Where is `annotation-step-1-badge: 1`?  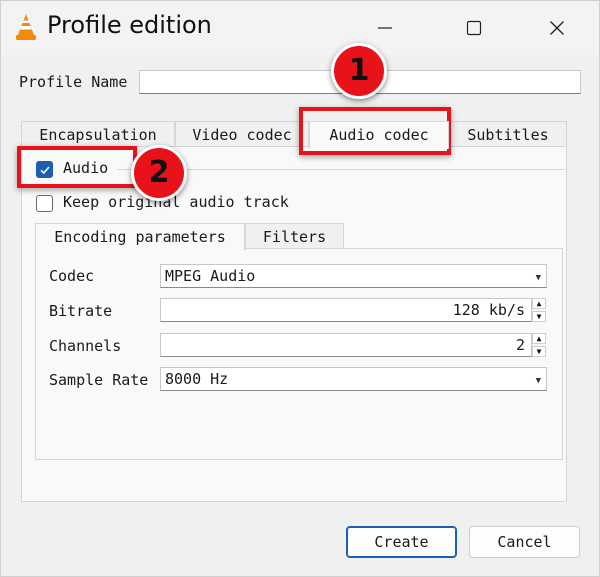 annotation-step-1-badge: 1 is located at coordinates (359, 71).